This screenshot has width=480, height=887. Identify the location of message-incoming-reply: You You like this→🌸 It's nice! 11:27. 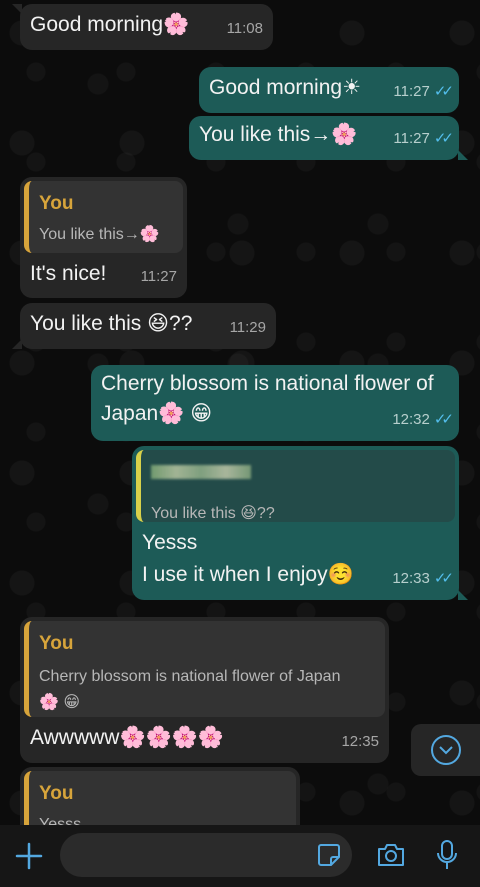
(103, 237).